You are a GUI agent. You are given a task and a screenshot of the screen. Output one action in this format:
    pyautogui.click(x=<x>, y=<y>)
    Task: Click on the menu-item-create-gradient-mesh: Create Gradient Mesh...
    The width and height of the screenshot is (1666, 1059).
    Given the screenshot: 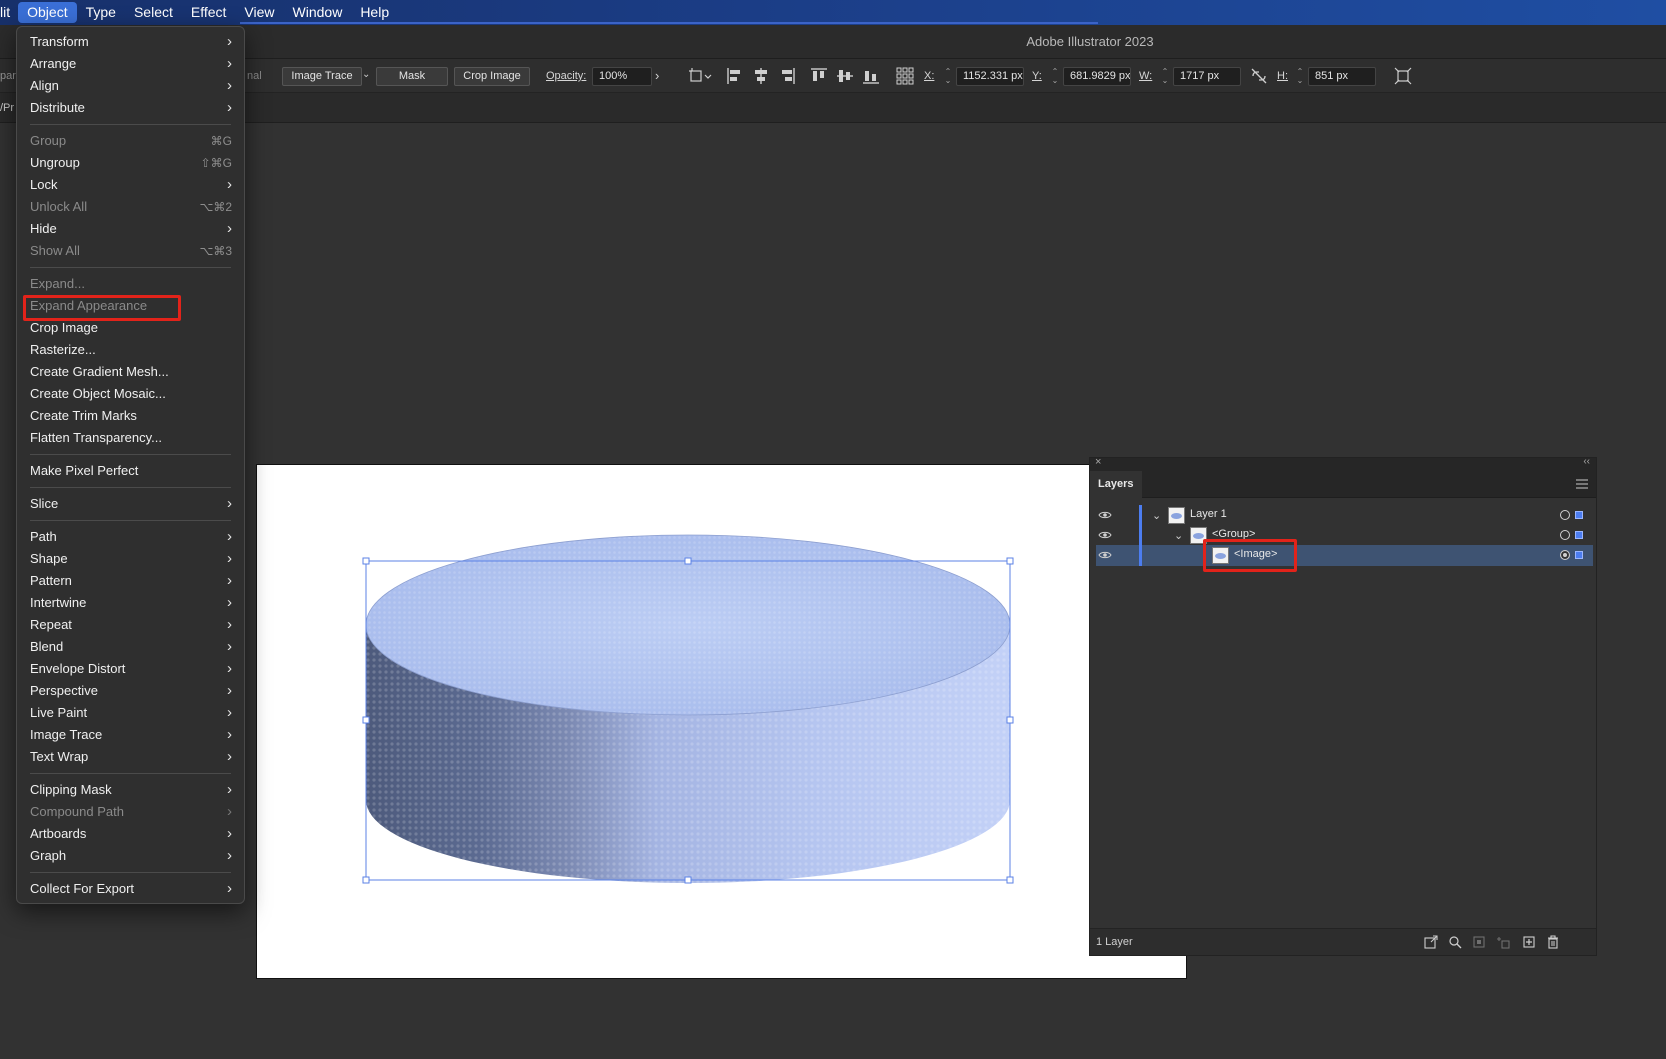 What is the action you would take?
    pyautogui.click(x=130, y=372)
    